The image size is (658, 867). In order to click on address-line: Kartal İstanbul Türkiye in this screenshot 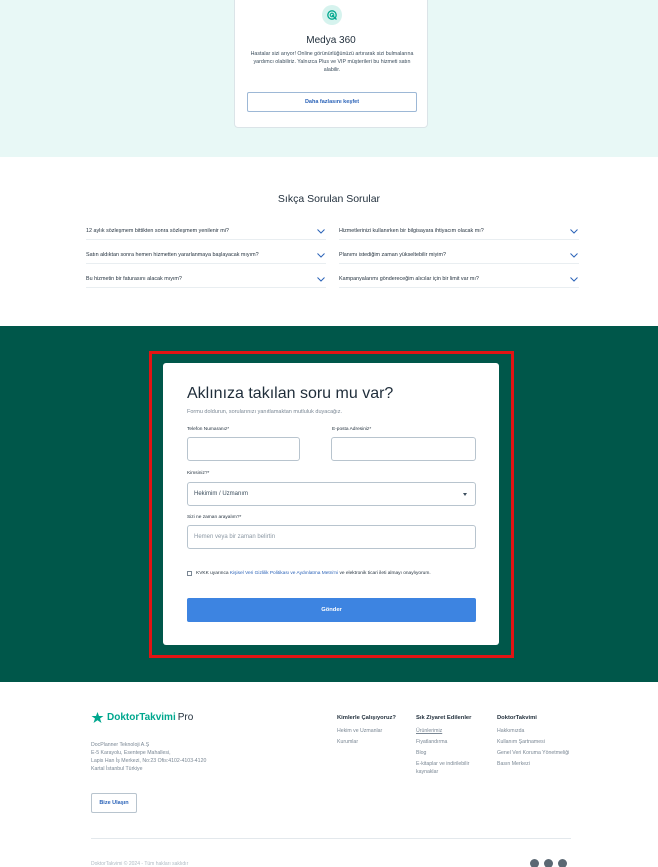, I will do `click(117, 769)`.